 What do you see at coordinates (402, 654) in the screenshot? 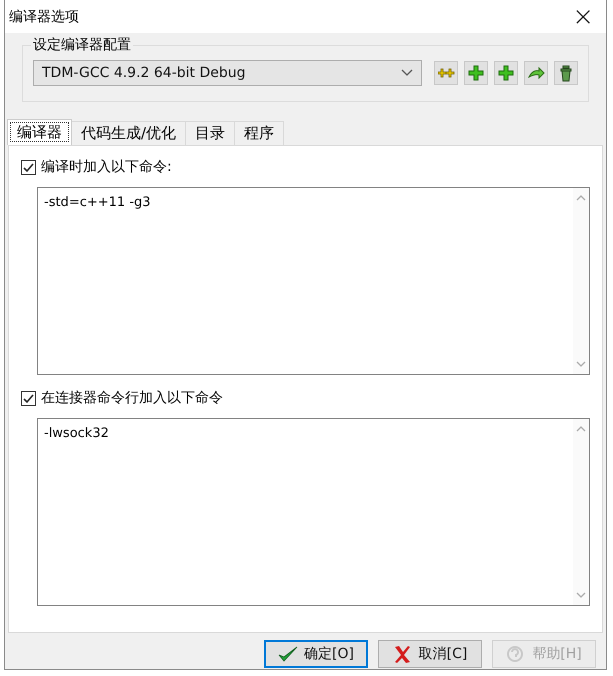
I see `cross-icon` at bounding box center [402, 654].